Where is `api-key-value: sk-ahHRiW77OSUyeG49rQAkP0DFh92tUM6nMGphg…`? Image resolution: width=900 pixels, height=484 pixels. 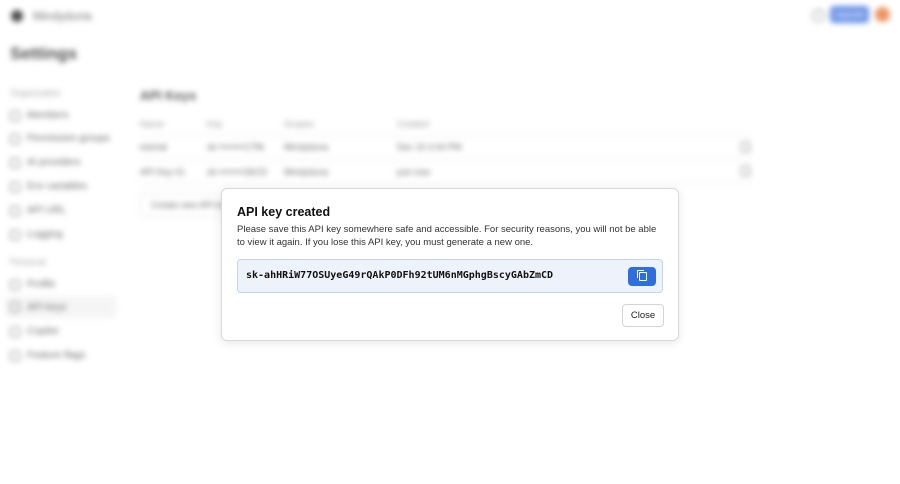 api-key-value: sk-ahHRiW77OSUyeG49rQAkP0DFh92tUM6nMGphg… is located at coordinates (399, 275).